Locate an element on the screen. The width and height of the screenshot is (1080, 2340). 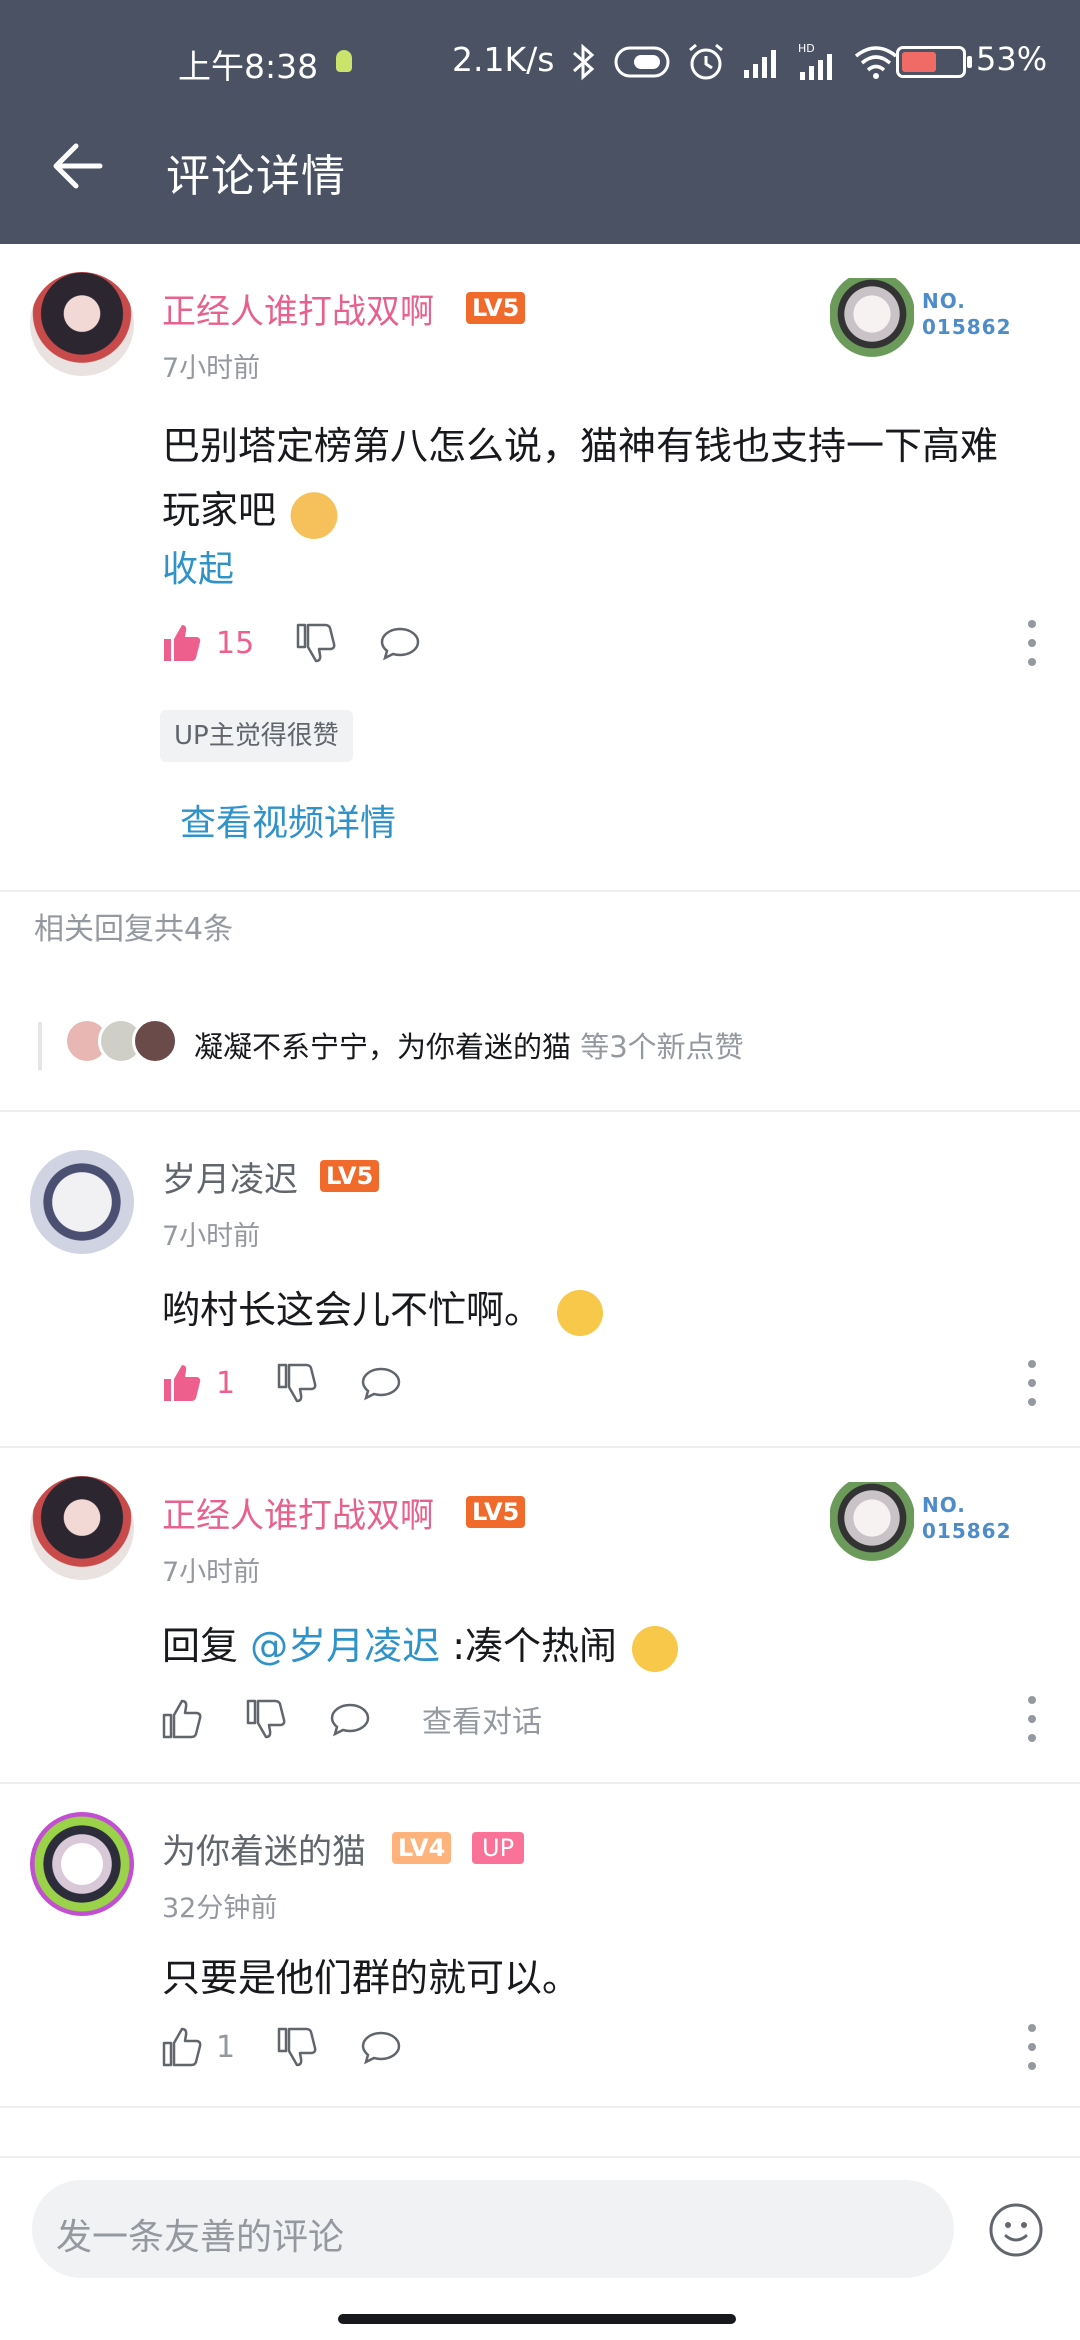
comment-input: 发一条友善的评论 is located at coordinates (493, 2229).